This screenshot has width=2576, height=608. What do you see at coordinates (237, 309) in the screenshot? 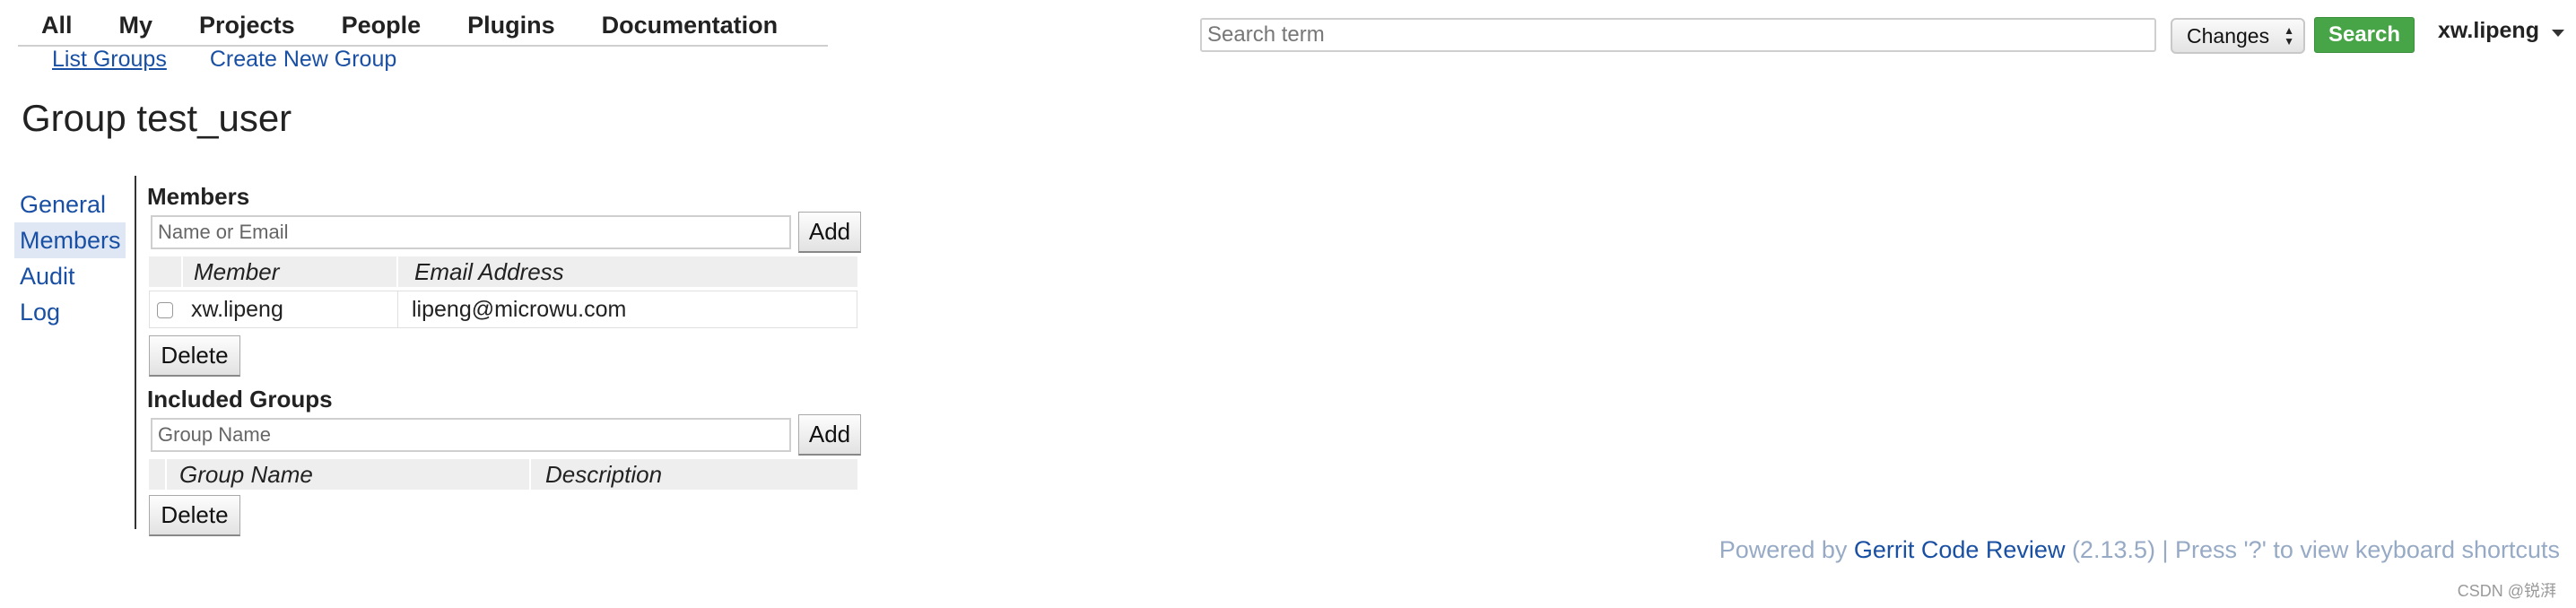
I see `member-name: xw.lipeng` at bounding box center [237, 309].